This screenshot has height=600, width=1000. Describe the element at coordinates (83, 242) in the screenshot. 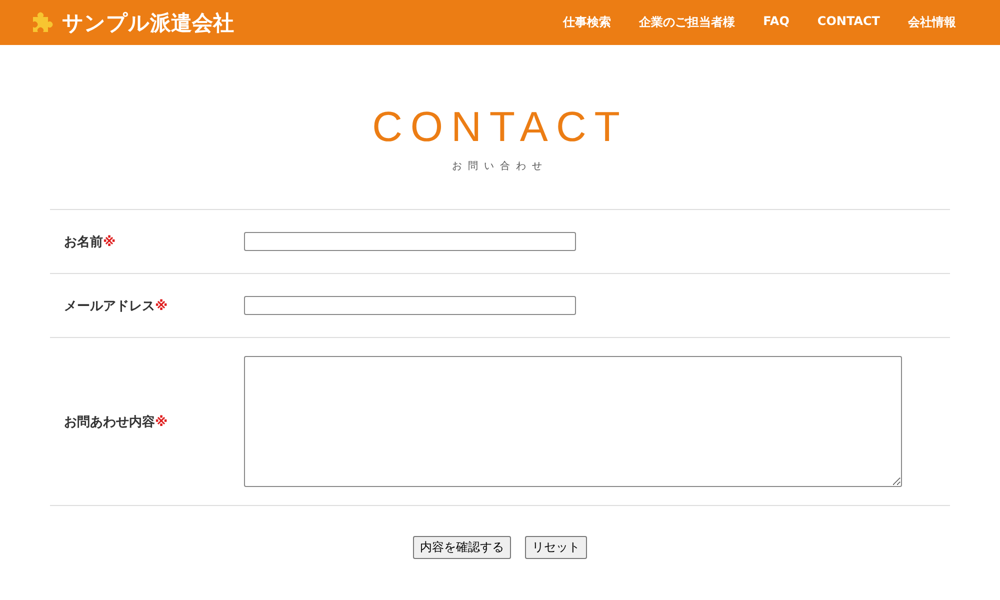

I see `field-label: お名前` at that location.